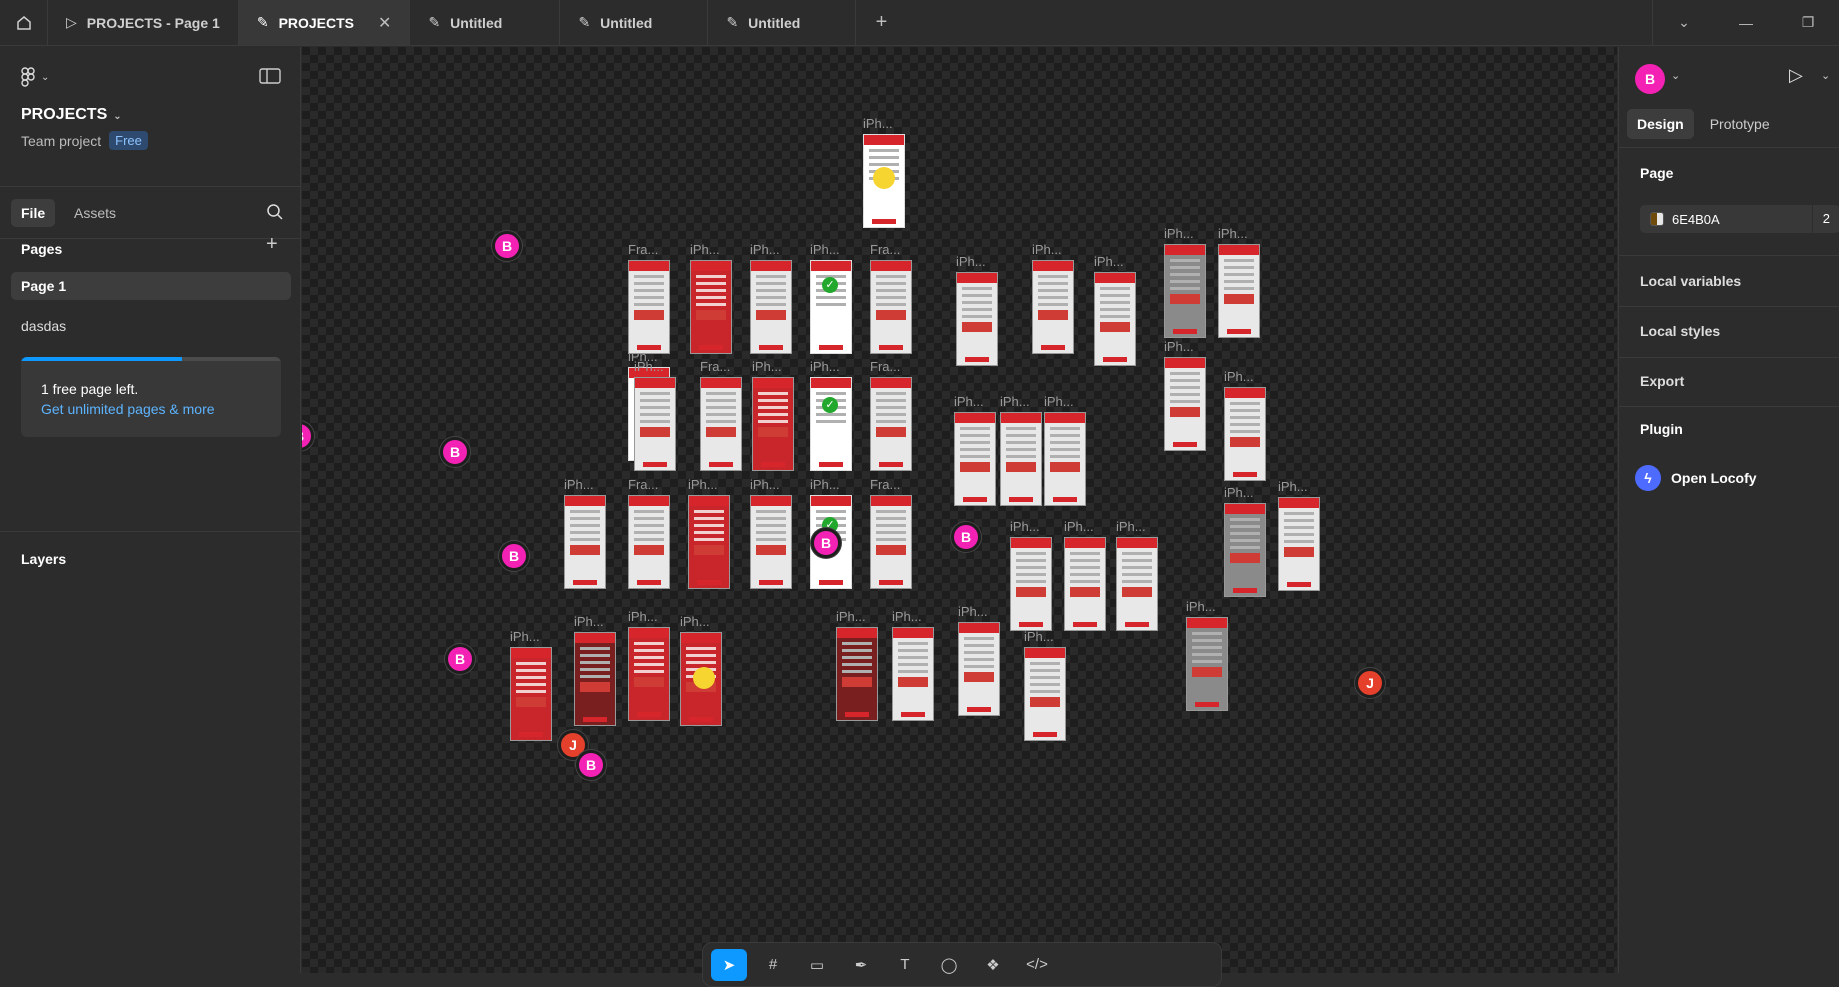 The width and height of the screenshot is (1839, 987). What do you see at coordinates (1796, 75) in the screenshot?
I see `present-button: ▷` at bounding box center [1796, 75].